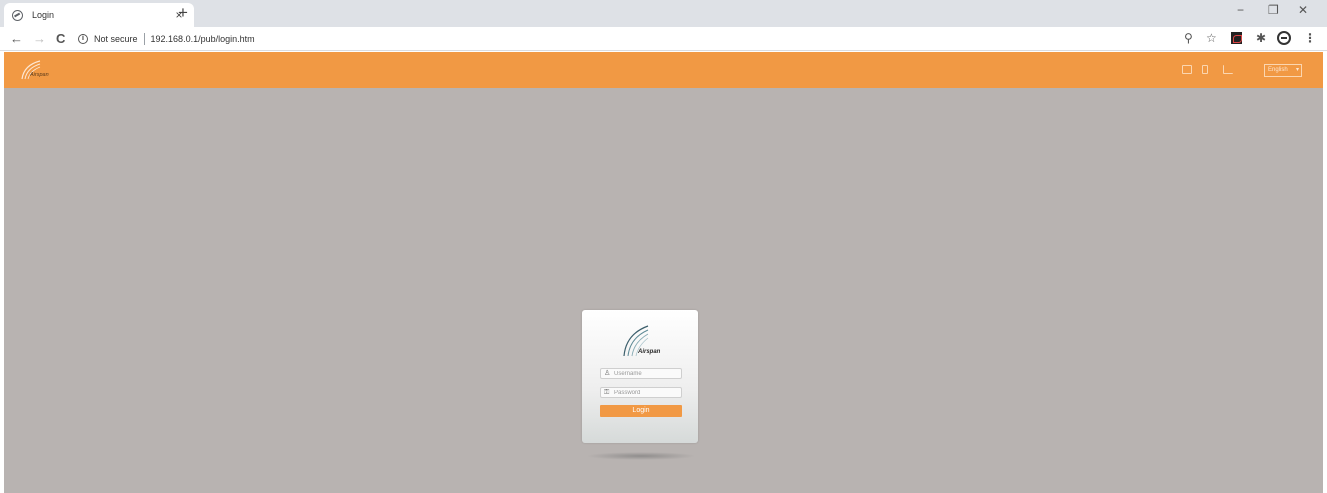 Image resolution: width=1327 pixels, height=493 pixels. What do you see at coordinates (607, 373) in the screenshot?
I see `user-icon: ♙` at bounding box center [607, 373].